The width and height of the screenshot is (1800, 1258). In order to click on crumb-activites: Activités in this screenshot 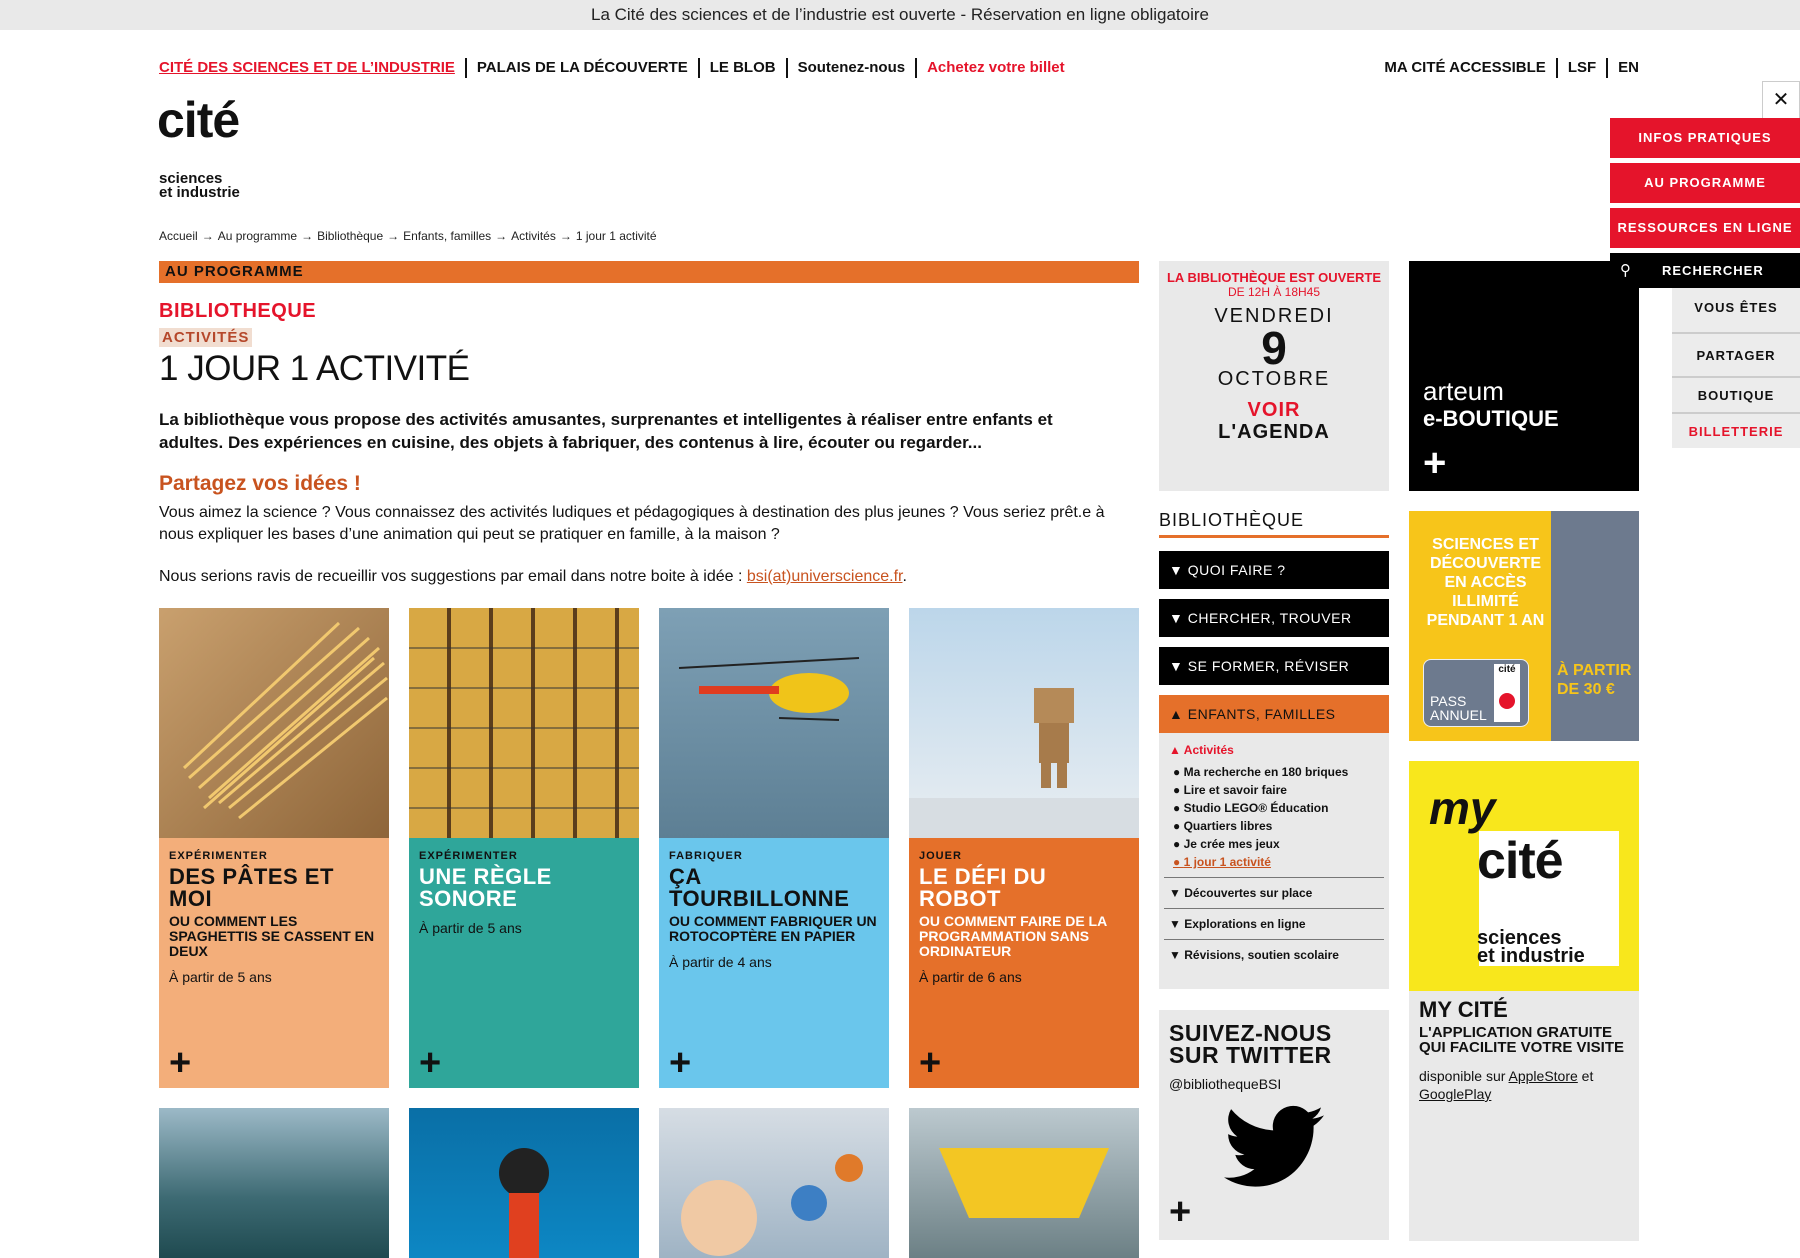, I will do `click(533, 236)`.